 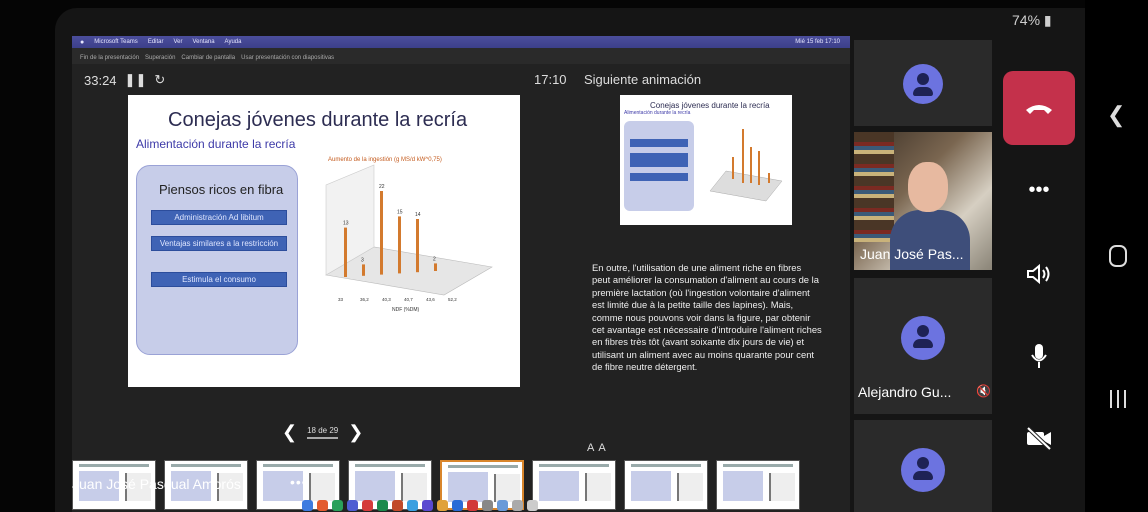 What do you see at coordinates (408, 299) in the screenshot?
I see `chart-tick-label: 40,7` at bounding box center [408, 299].